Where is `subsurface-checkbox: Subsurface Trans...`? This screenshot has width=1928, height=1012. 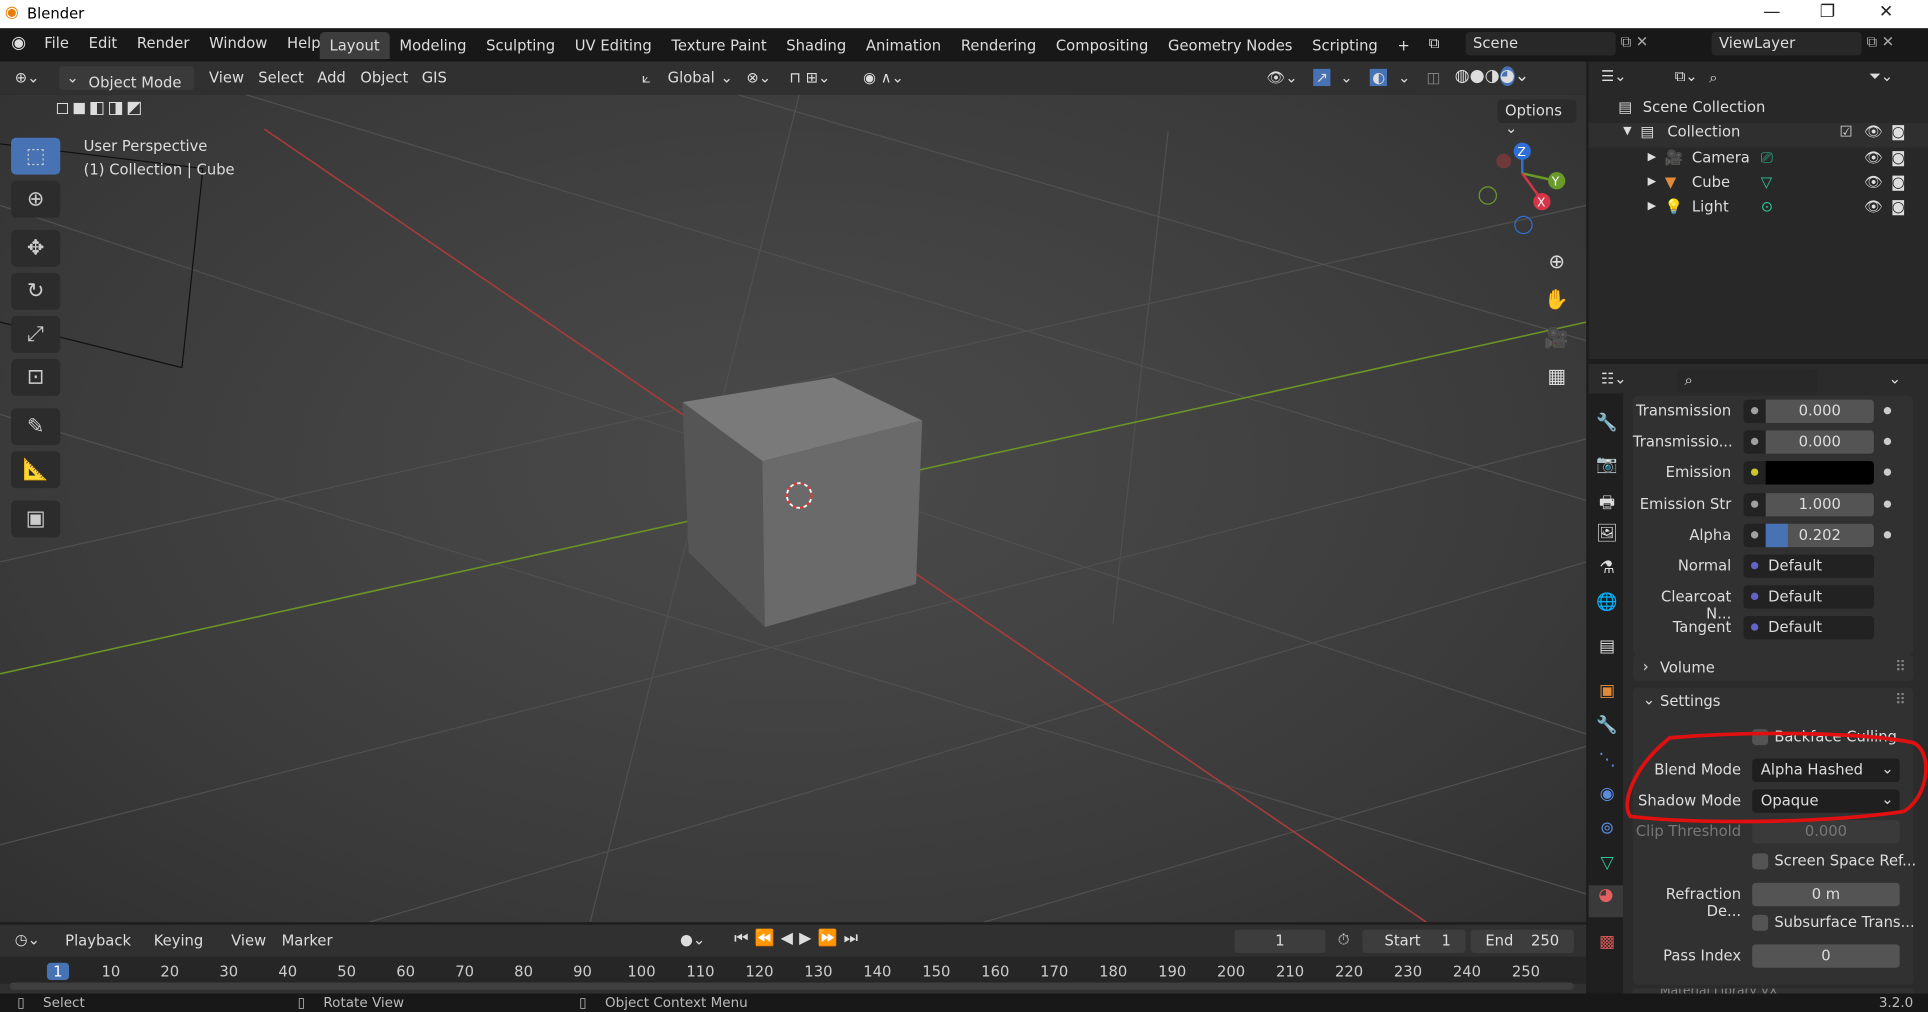 subsurface-checkbox: Subsurface Trans... is located at coordinates (1833, 922).